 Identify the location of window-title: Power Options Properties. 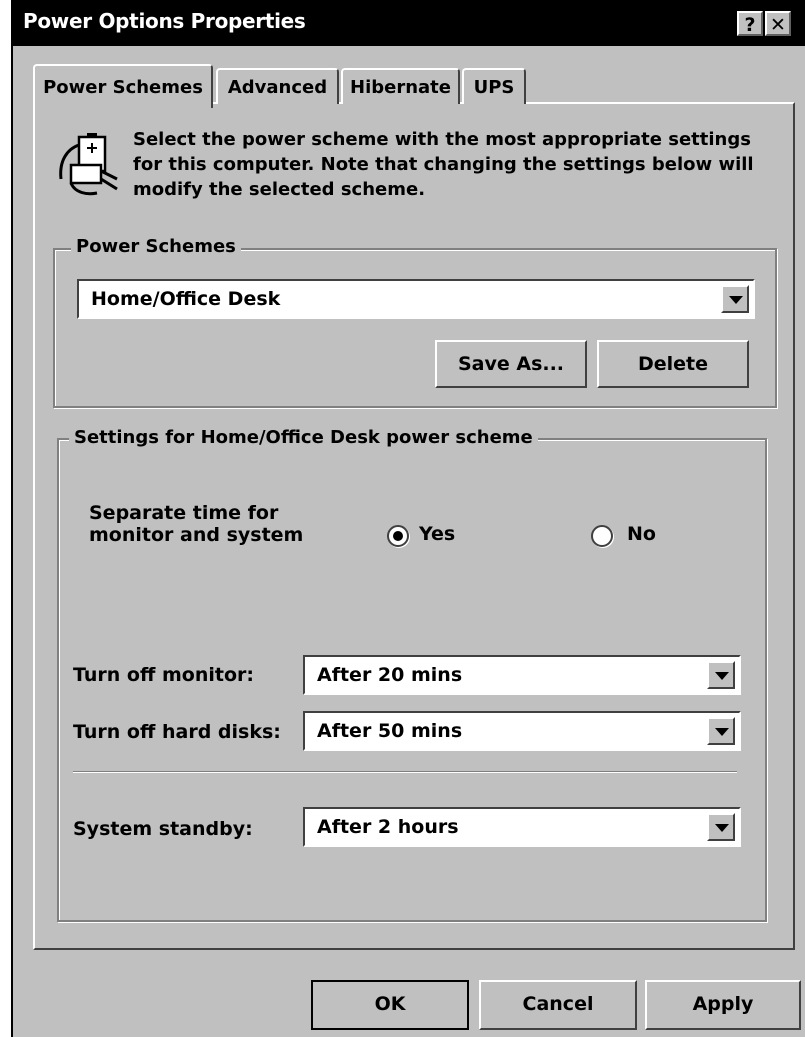
(164, 21).